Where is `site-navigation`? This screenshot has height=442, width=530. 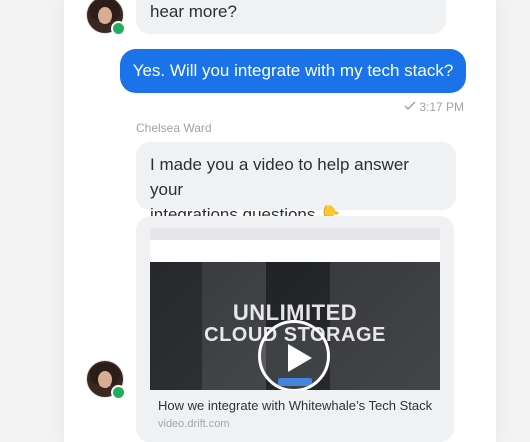 site-navigation is located at coordinates (295, 251).